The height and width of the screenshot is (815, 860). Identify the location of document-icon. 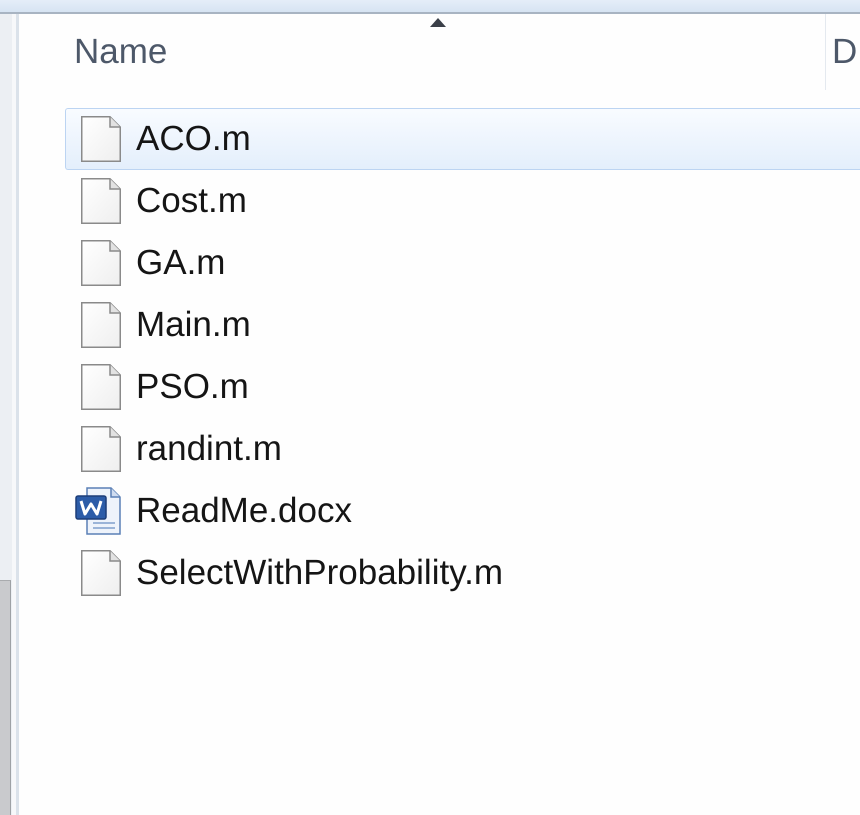
(98, 511).